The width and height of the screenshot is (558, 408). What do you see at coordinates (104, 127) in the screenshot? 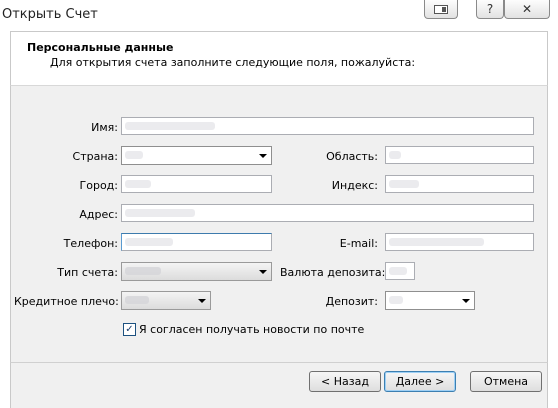
I see `name-label: Имя:` at bounding box center [104, 127].